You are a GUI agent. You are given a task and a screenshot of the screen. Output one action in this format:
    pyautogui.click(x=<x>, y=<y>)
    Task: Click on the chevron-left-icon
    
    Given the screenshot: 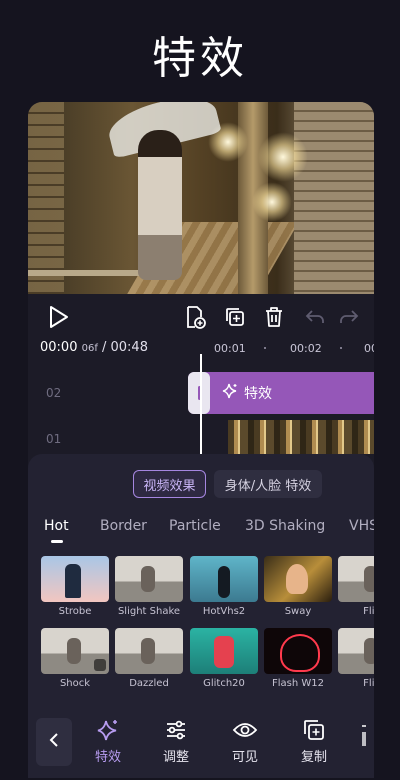 What is the action you would take?
    pyautogui.click(x=54, y=742)
    